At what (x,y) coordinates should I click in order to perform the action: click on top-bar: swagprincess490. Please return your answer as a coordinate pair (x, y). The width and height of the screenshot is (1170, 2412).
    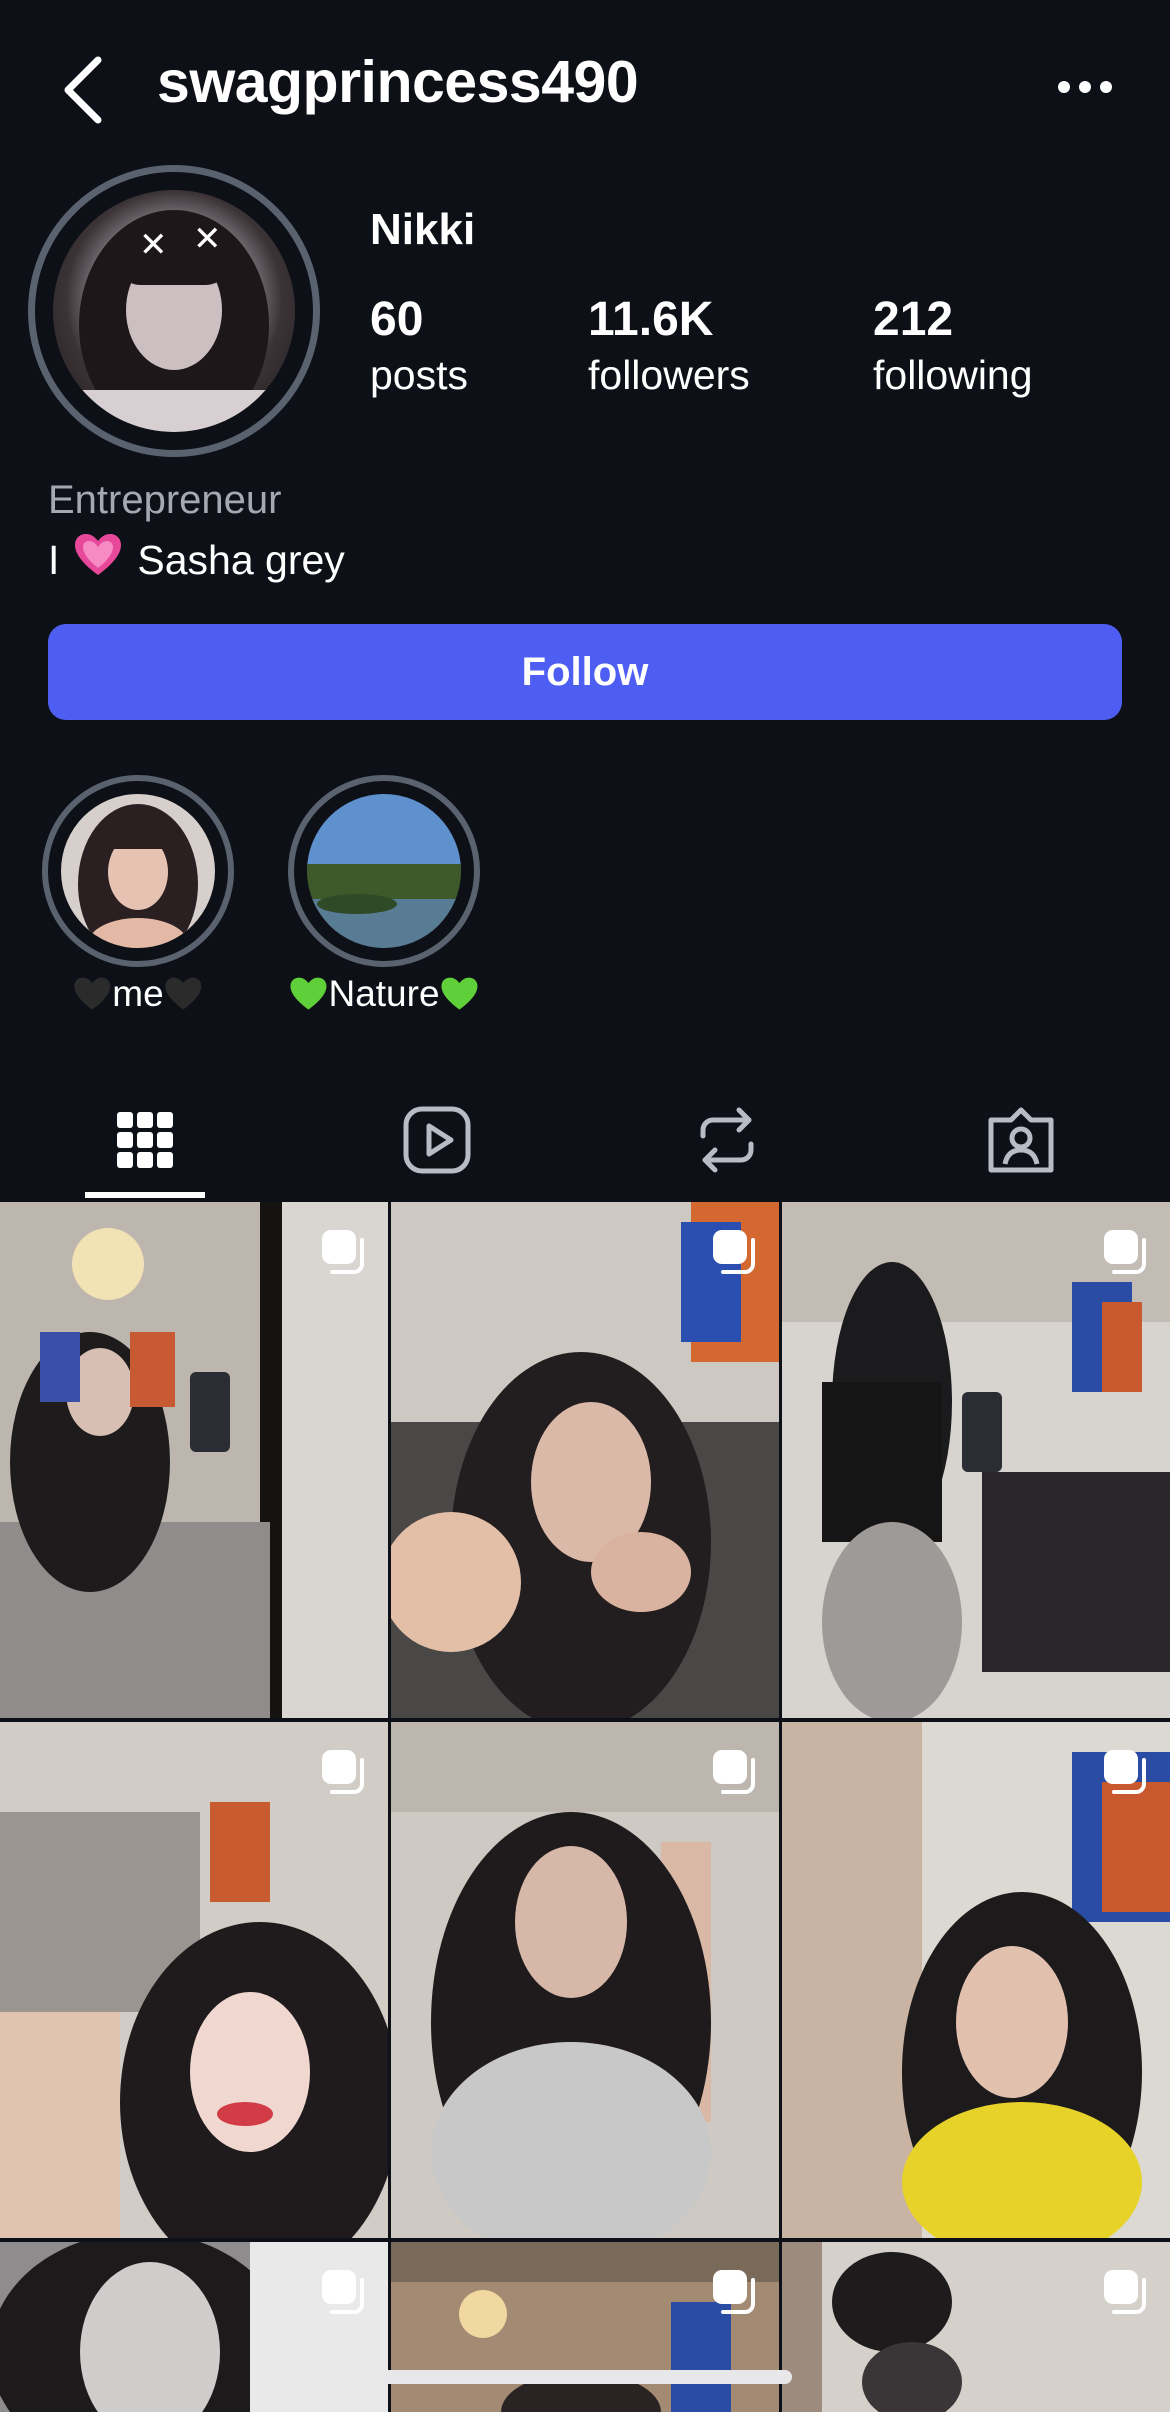
    Looking at the image, I should click on (585, 87).